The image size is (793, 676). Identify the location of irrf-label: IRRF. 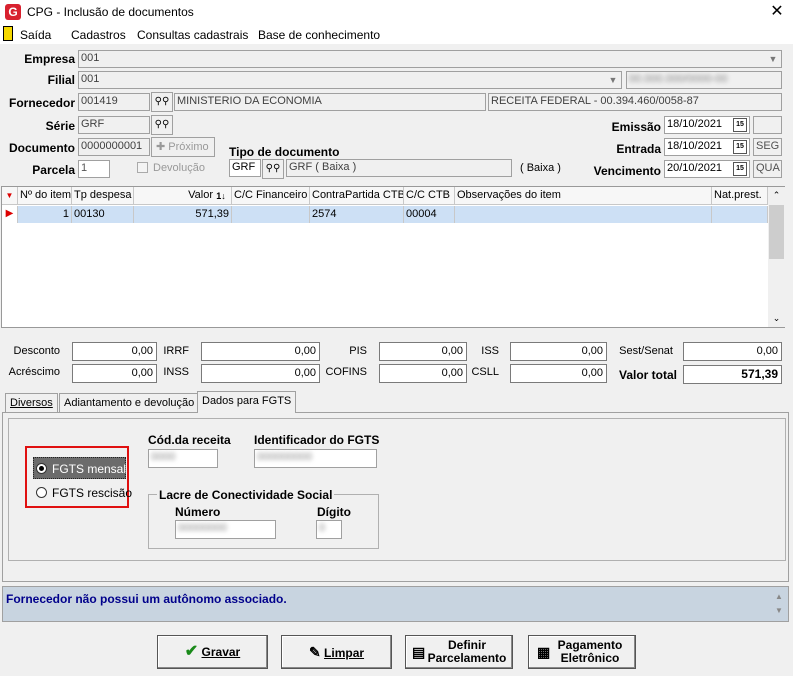
(176, 351).